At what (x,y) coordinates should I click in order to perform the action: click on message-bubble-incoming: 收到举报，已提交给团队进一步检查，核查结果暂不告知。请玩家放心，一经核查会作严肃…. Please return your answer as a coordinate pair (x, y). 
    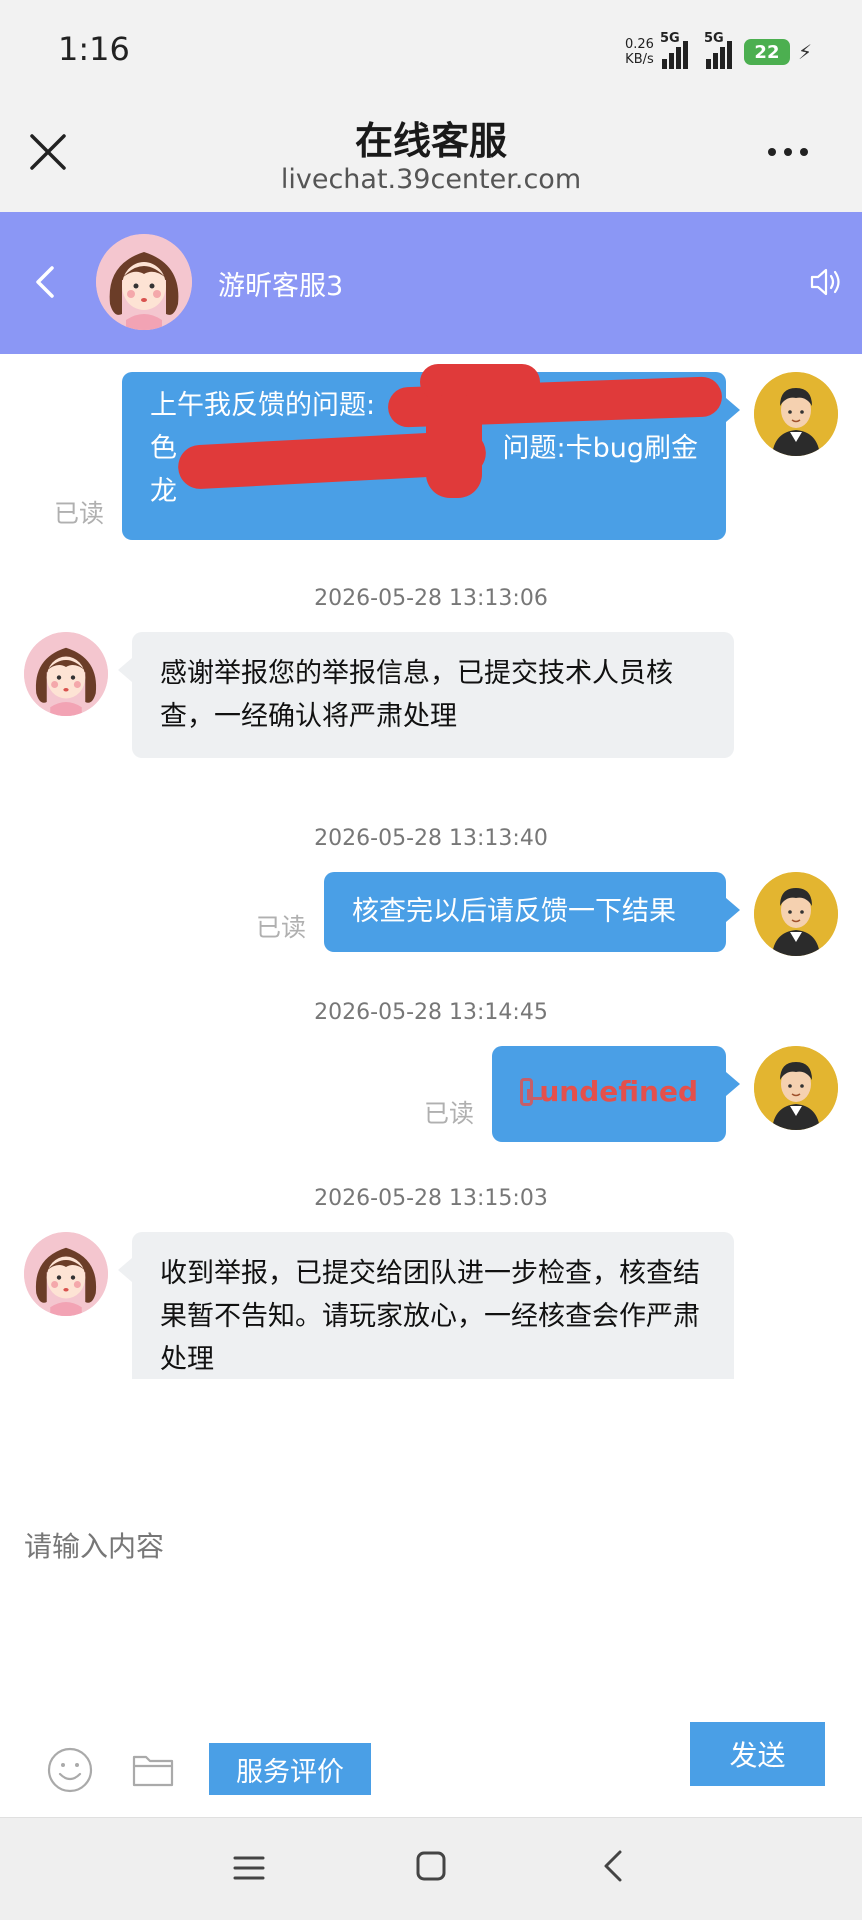
    Looking at the image, I should click on (426, 1305).